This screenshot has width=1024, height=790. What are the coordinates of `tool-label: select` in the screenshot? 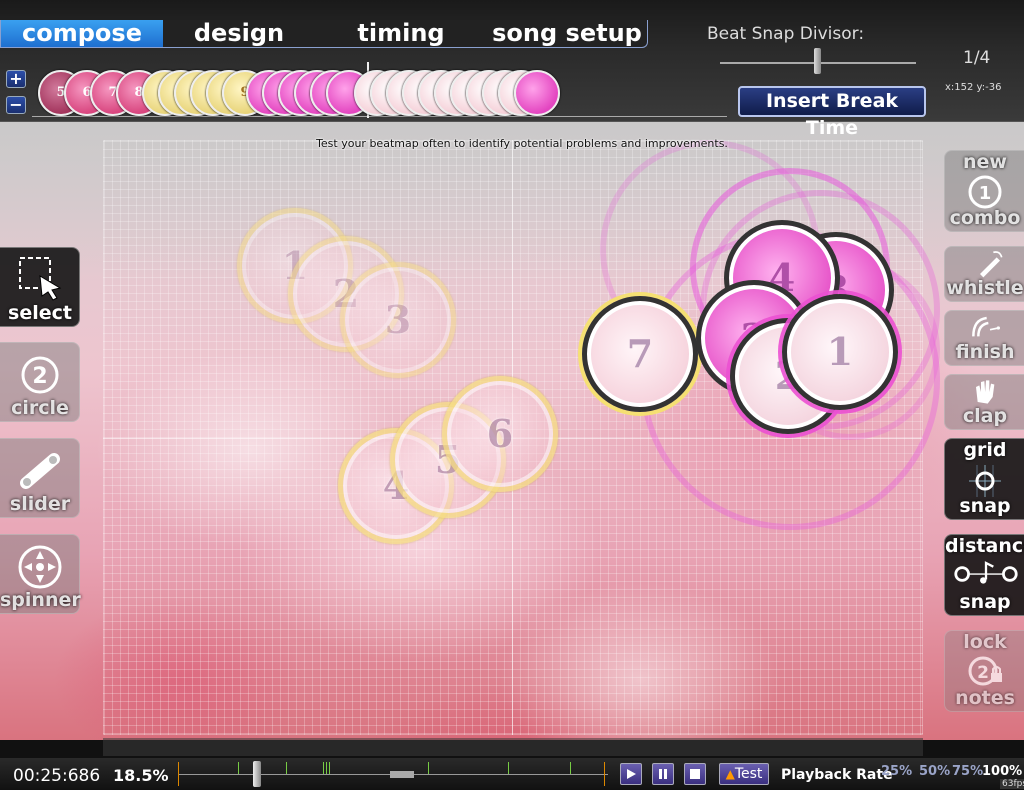 It's located at (40, 313).